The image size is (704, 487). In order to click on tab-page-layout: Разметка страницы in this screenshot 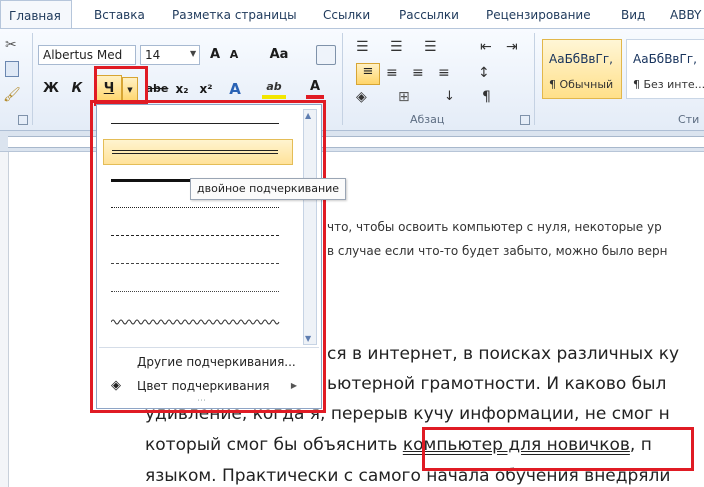, I will do `click(234, 15)`.